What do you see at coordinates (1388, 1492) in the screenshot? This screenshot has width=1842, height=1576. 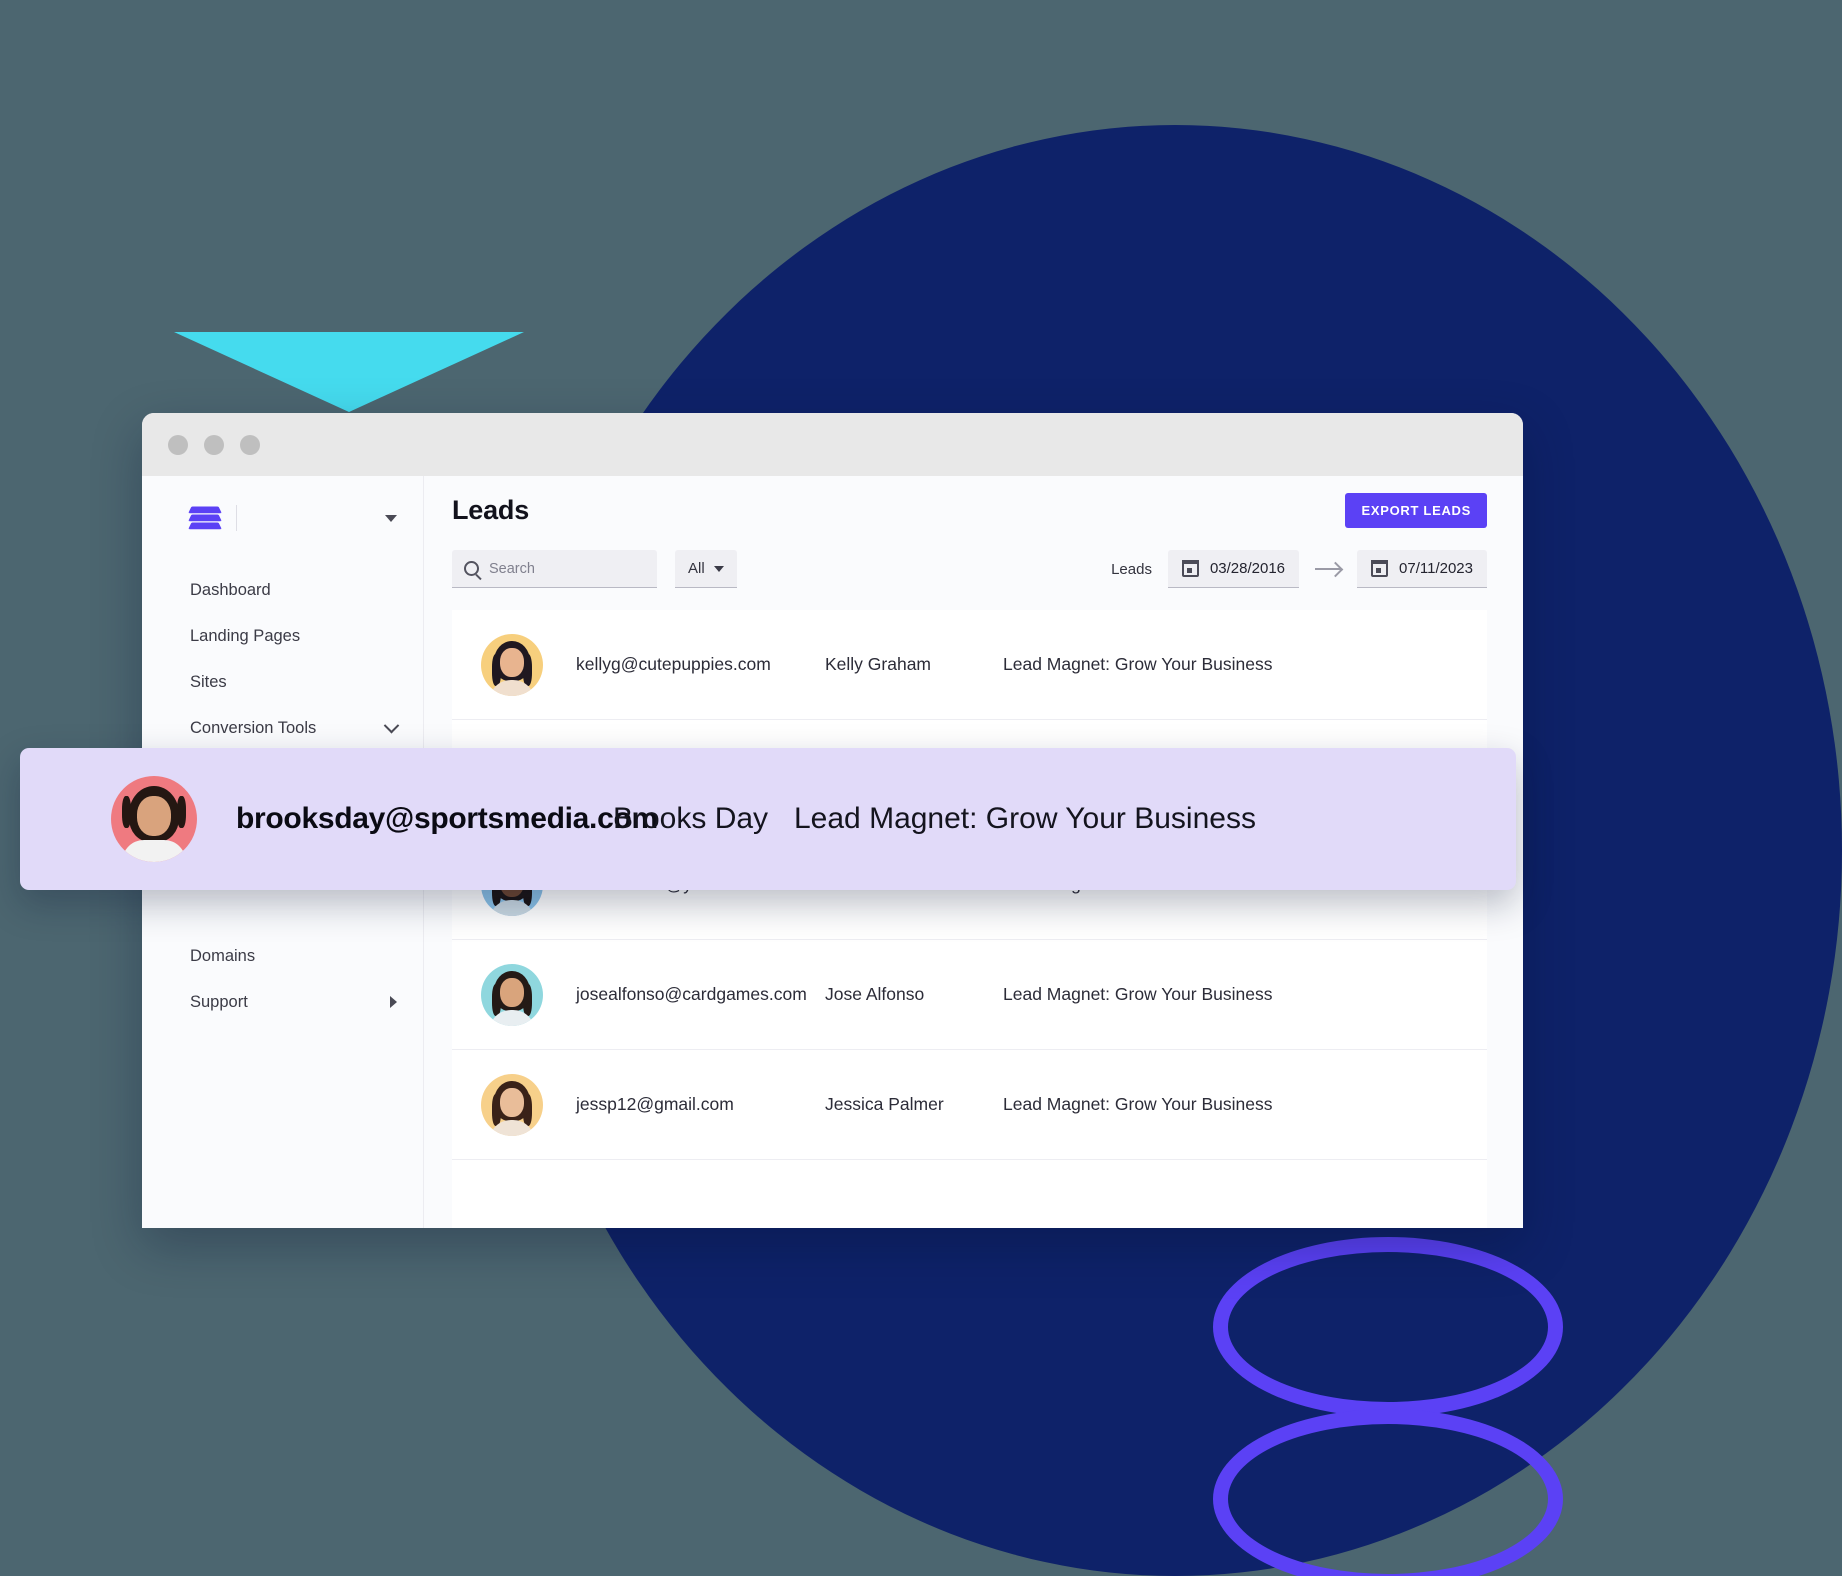 I see `infinity-bottom-lobe` at bounding box center [1388, 1492].